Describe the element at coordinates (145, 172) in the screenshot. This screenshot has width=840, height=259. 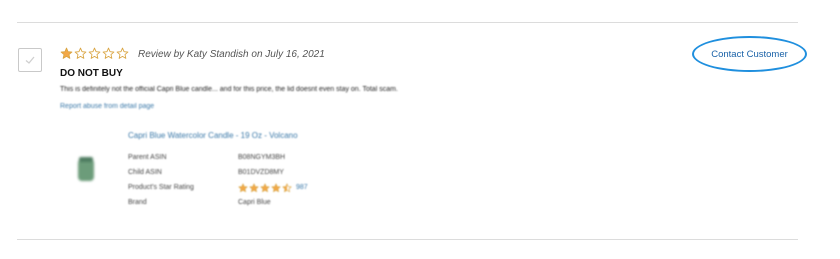
I see `attr-key: Child ASIN` at that location.